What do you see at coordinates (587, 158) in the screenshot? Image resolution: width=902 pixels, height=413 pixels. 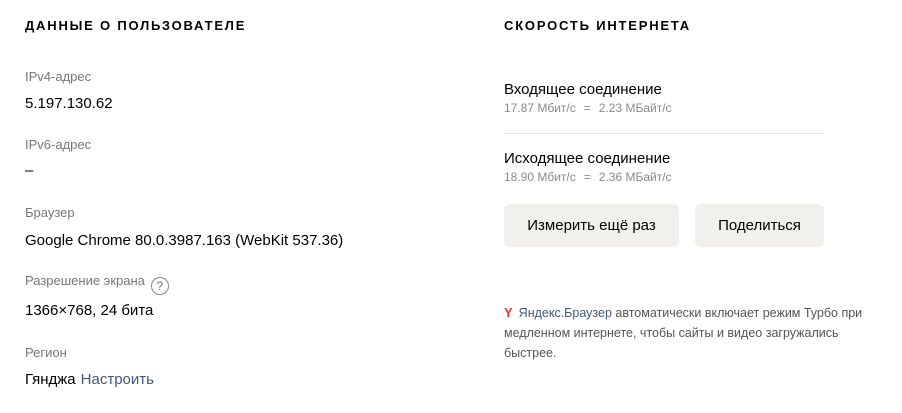 I see `outgoing-label: Исходящее соединение` at bounding box center [587, 158].